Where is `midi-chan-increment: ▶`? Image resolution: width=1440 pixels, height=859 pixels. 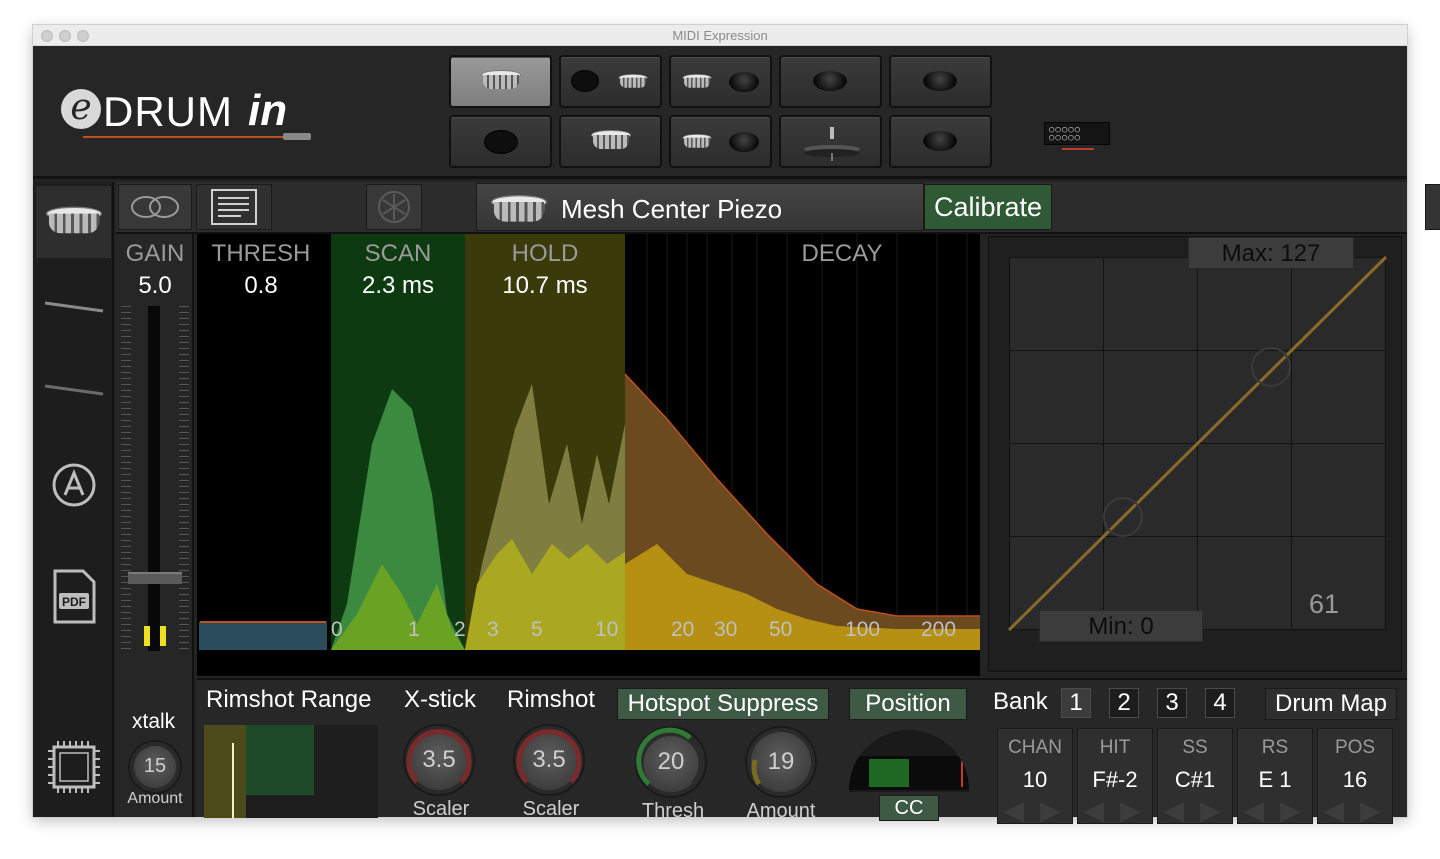 midi-chan-increment: ▶ is located at coordinates (1050, 810).